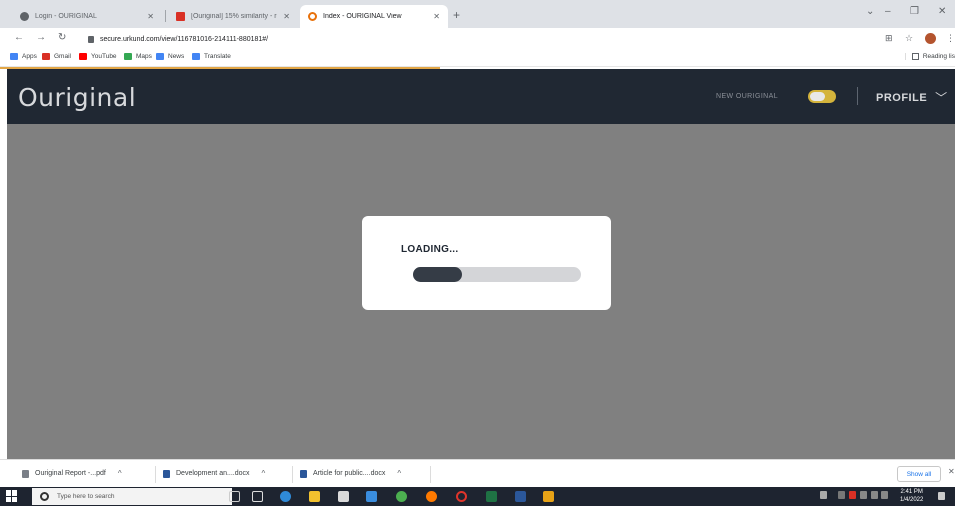 The height and width of the screenshot is (506, 955). What do you see at coordinates (371, 496) in the screenshot?
I see `mail-icon` at bounding box center [371, 496].